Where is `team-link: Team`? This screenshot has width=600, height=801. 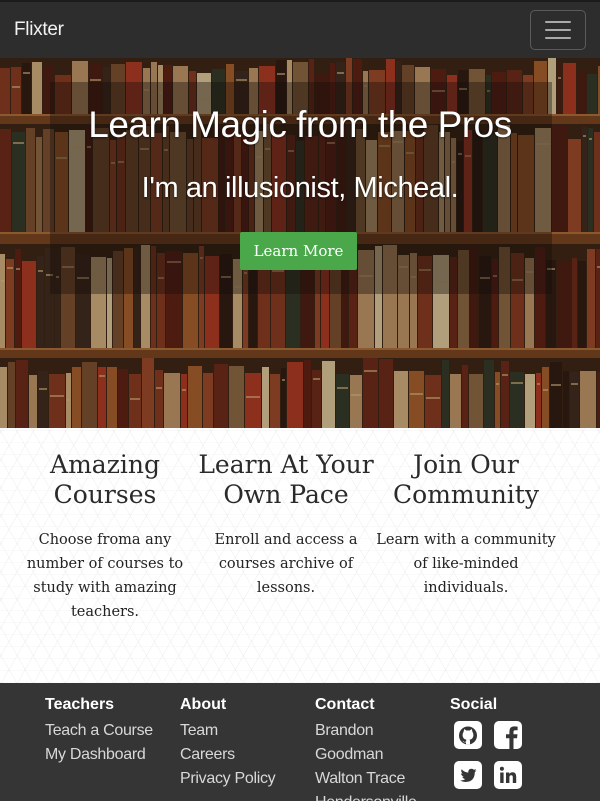 team-link: Team is located at coordinates (227, 731).